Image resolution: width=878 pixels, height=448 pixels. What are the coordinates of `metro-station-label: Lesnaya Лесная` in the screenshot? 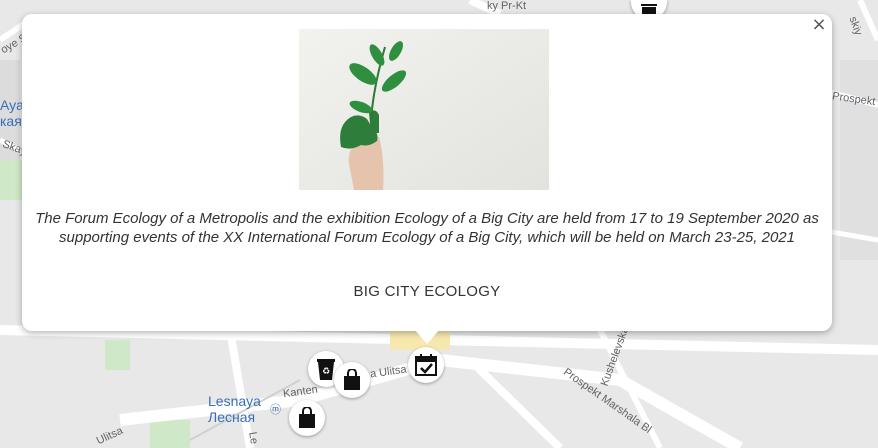 It's located at (234, 409).